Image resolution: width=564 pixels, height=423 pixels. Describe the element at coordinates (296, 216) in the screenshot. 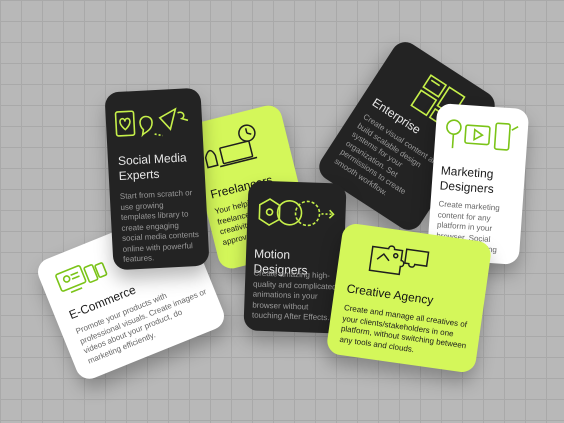

I see `motion-hexagon-icon` at that location.